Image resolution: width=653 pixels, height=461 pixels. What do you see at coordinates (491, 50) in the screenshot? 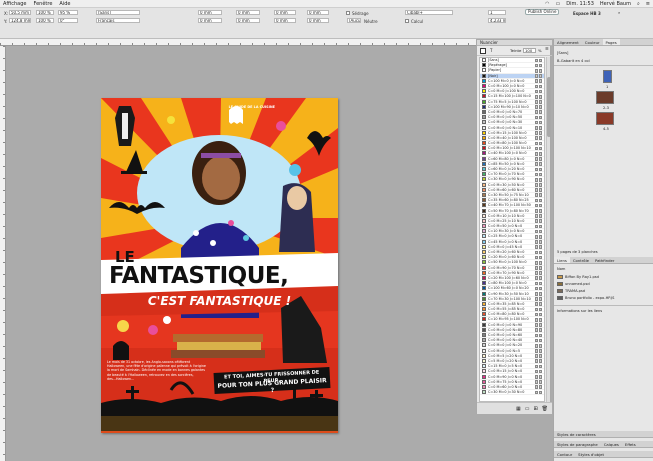
I see `formatting-container-icon: T` at bounding box center [491, 50].